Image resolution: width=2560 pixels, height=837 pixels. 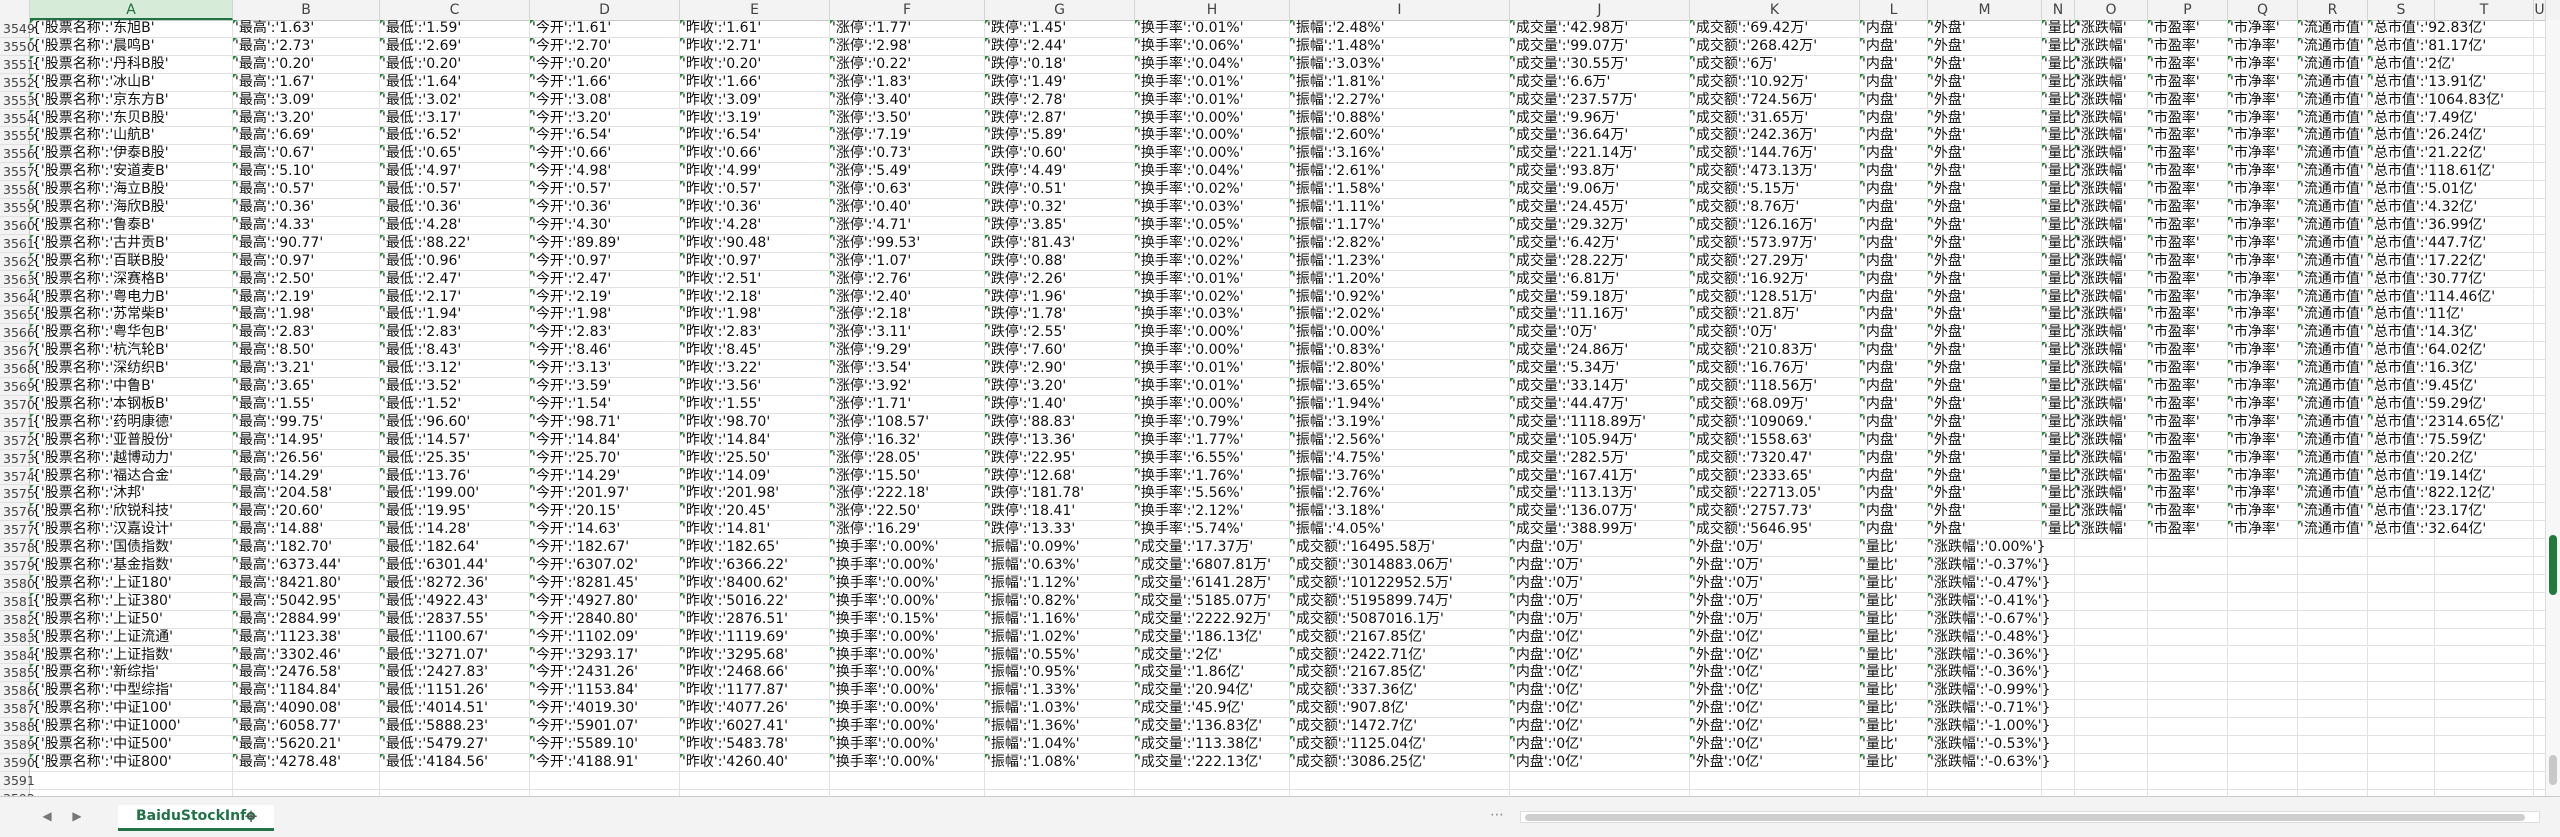 What do you see at coordinates (1600, 136) in the screenshot?
I see `data-cell: '成交量':'36.64万'` at bounding box center [1600, 136].